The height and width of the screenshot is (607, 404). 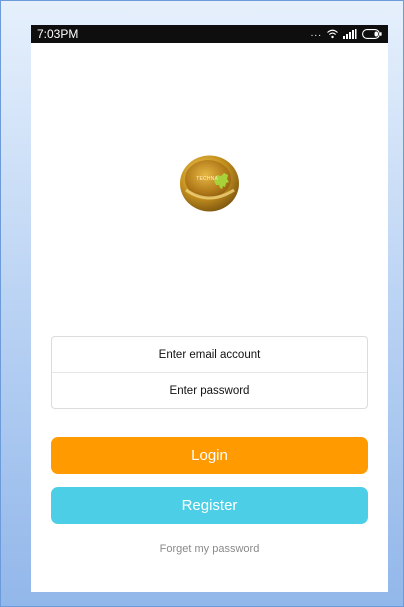 I want to click on forget-password-link: Forget my password, so click(x=209, y=549).